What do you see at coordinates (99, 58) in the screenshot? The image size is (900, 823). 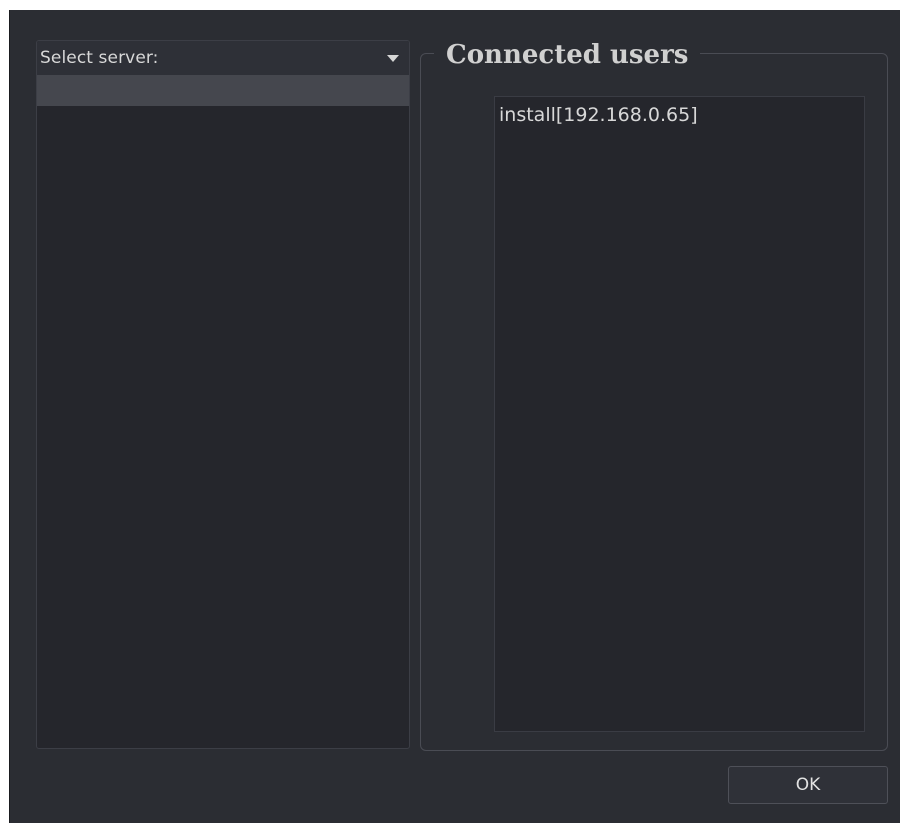 I see `server-select-label: Select server:` at bounding box center [99, 58].